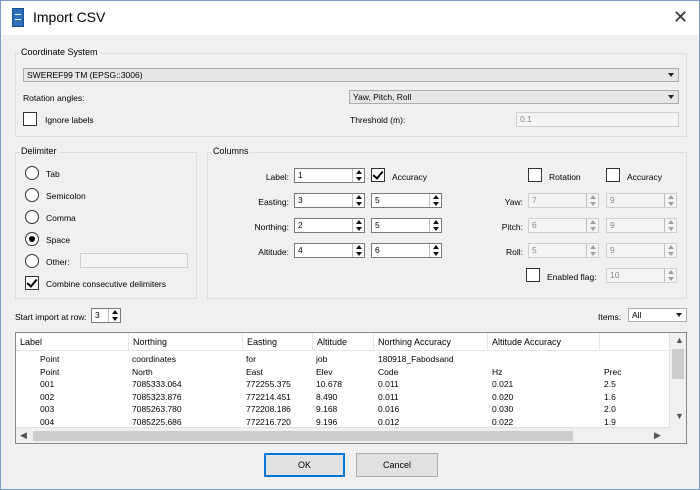 This screenshot has height=490, width=700. Describe the element at coordinates (304, 465) in the screenshot. I see `ok-button: OK` at that location.